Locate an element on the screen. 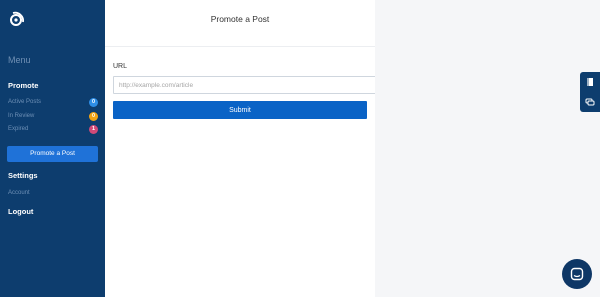 Image resolution: width=600 pixels, height=297 pixels. book-icon is located at coordinates (590, 82).